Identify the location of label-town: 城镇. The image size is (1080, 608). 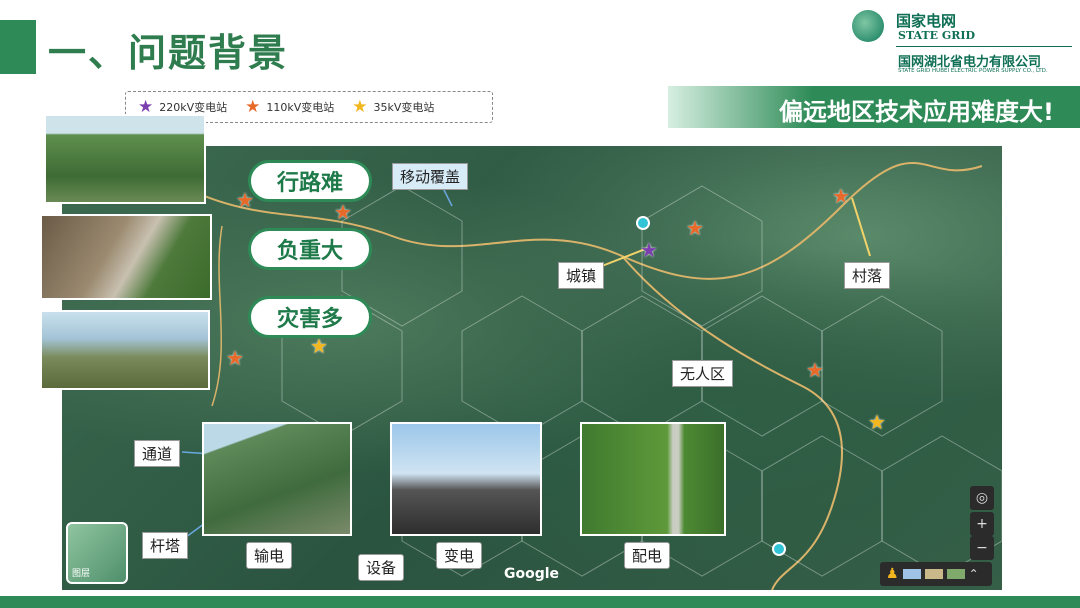
(581, 275).